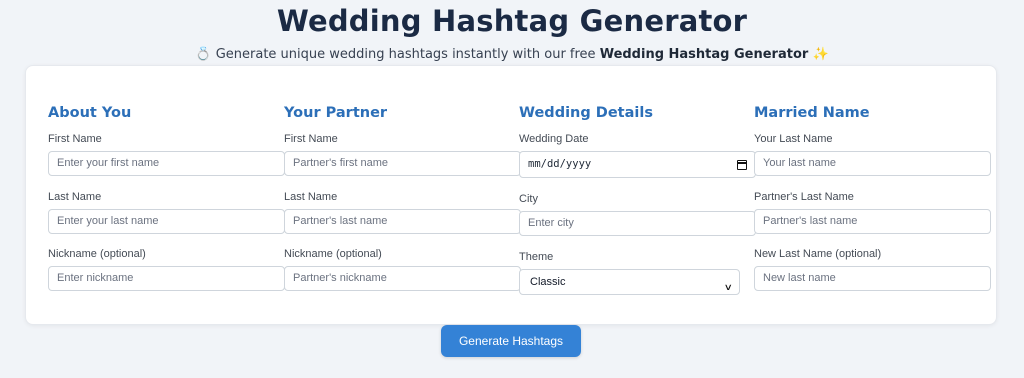 The image size is (1024, 378). I want to click on new-last-name-input: New last name, so click(872, 278).